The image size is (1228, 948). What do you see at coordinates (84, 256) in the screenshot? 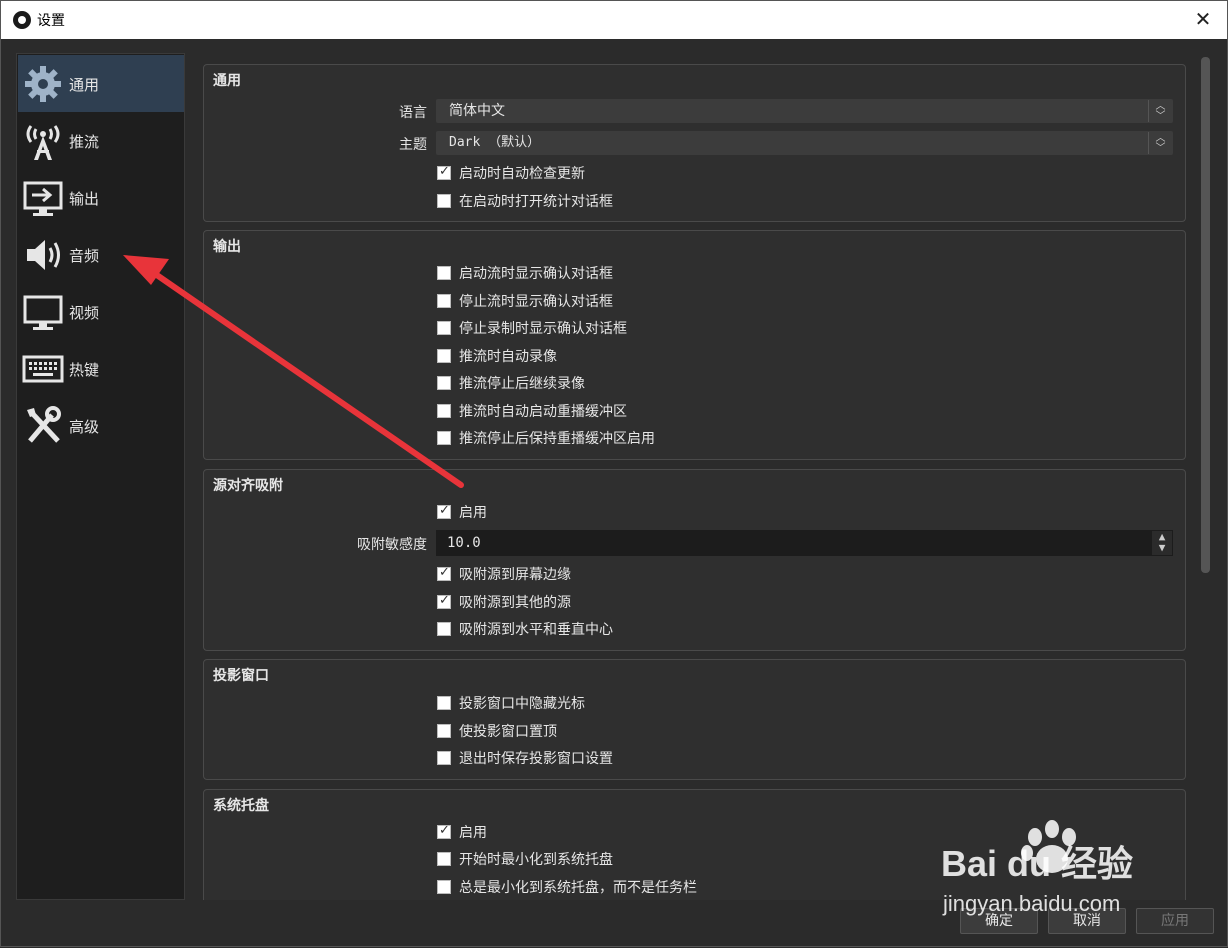
I see `sidebar-item-label: 音频` at bounding box center [84, 256].